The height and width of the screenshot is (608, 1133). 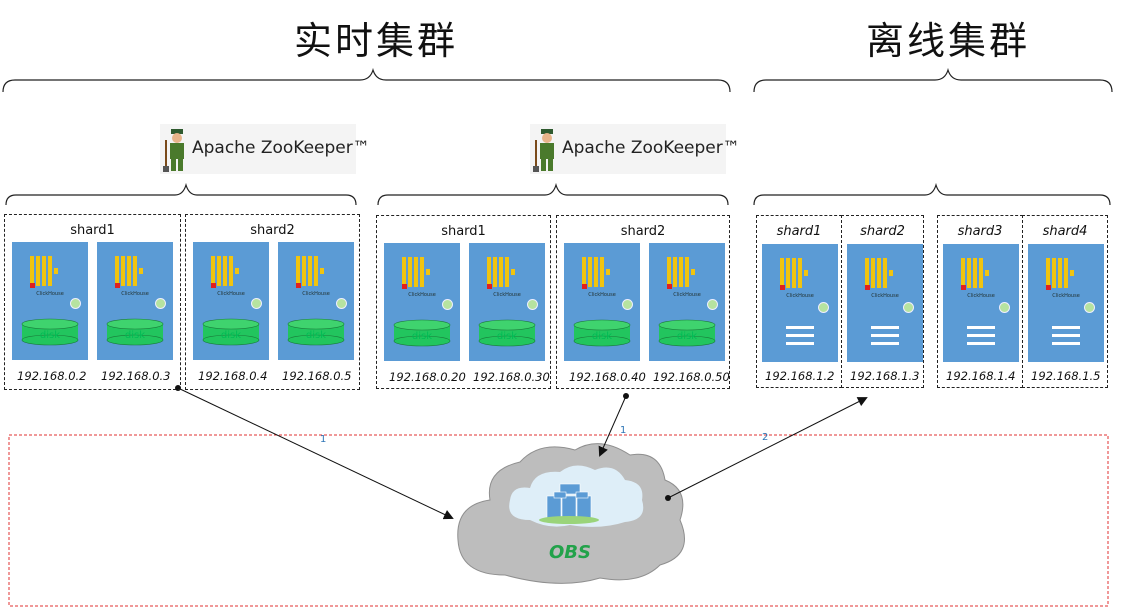 I want to click on group1-brace, so click(x=181, y=194).